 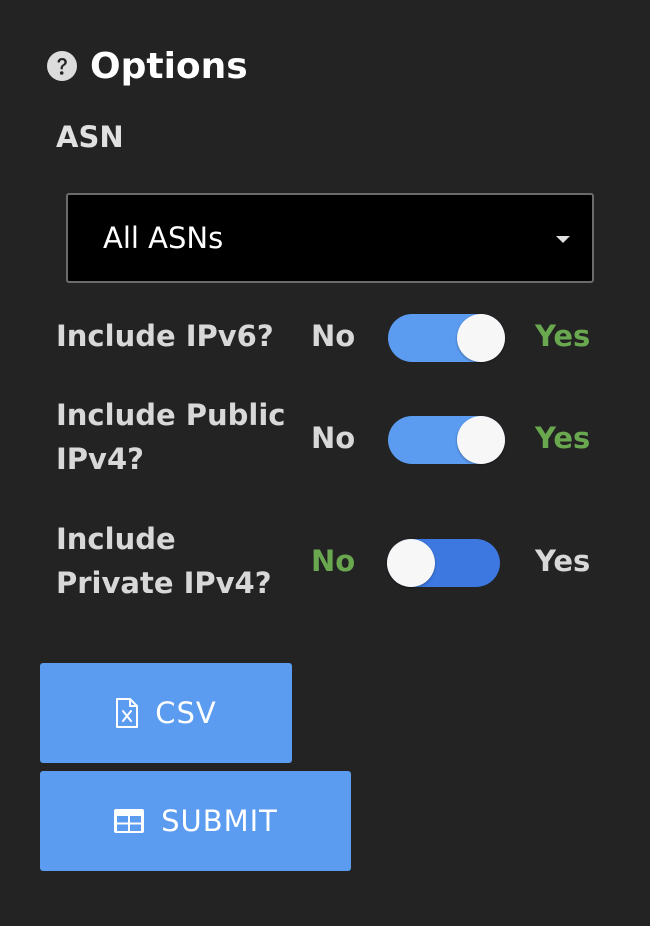 I want to click on table-icon, so click(x=129, y=821).